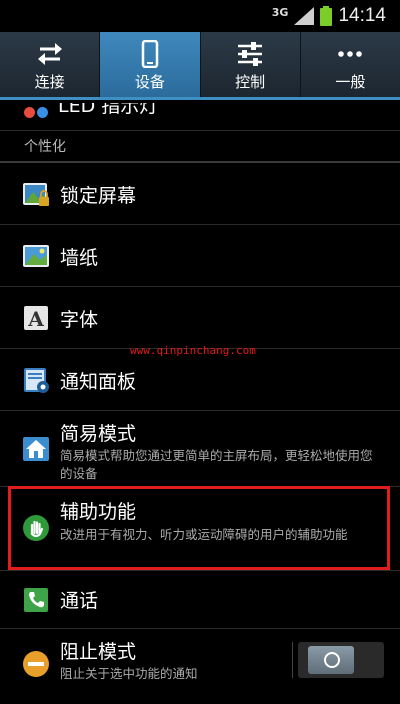 The width and height of the screenshot is (400, 704). Describe the element at coordinates (304, 16) in the screenshot. I see `signal-strength-icon` at that location.